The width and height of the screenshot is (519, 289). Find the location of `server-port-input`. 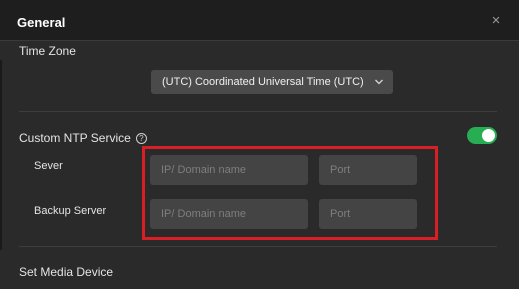

server-port-input is located at coordinates (368, 170).